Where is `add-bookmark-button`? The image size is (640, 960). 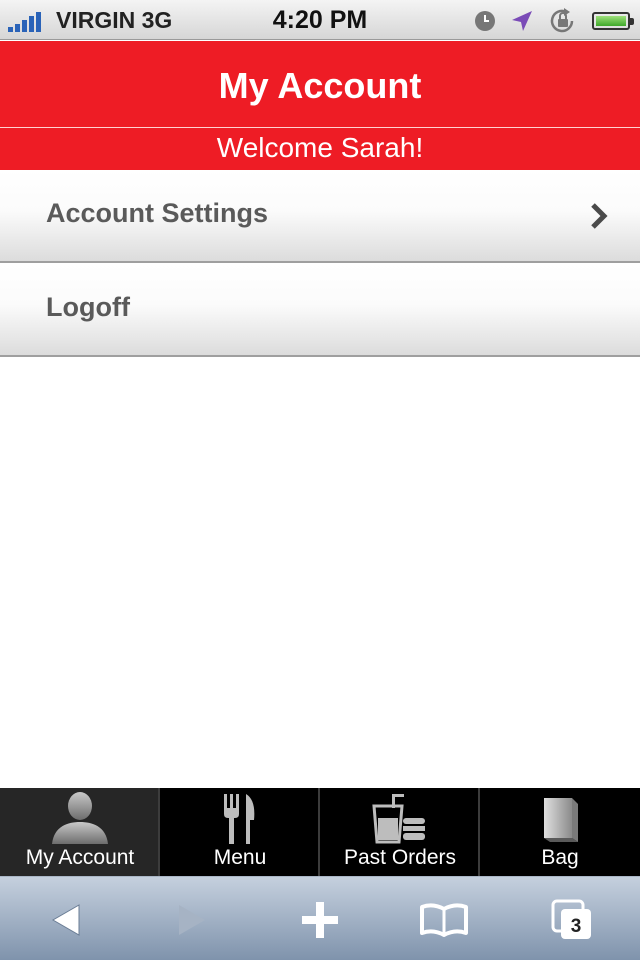
add-bookmark-button is located at coordinates (320, 920).